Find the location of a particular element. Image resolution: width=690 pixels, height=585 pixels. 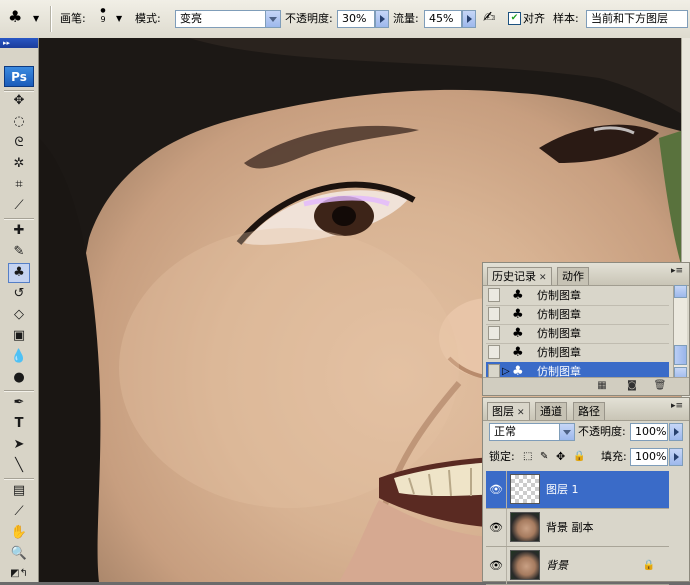

hand-tool-icon: ✋ is located at coordinates (19, 533).